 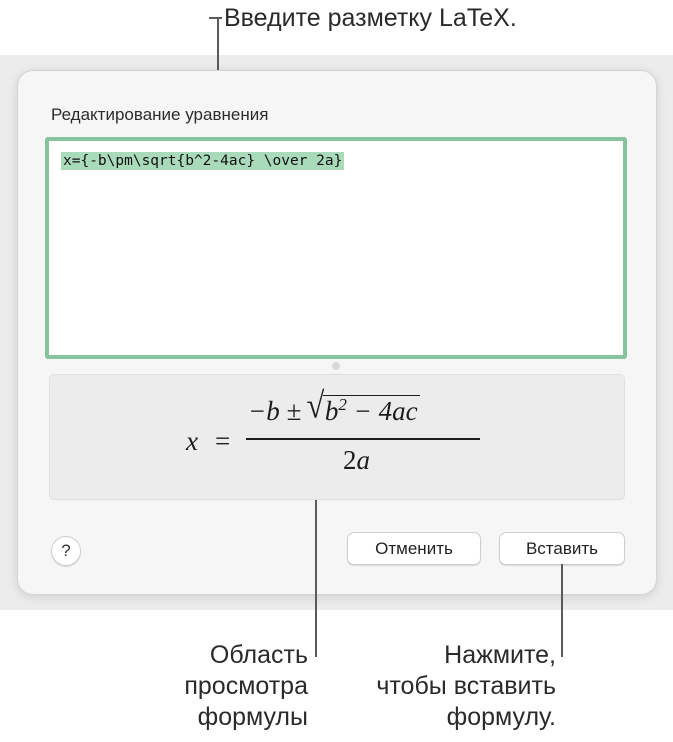 I want to click on callout-insert-line-1: Нажмите,, so click(x=500, y=655).